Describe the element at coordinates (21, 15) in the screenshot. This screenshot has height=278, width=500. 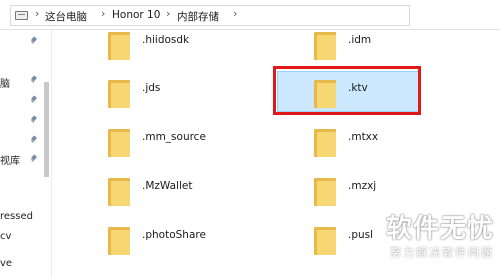
I see `drive-icon` at that location.